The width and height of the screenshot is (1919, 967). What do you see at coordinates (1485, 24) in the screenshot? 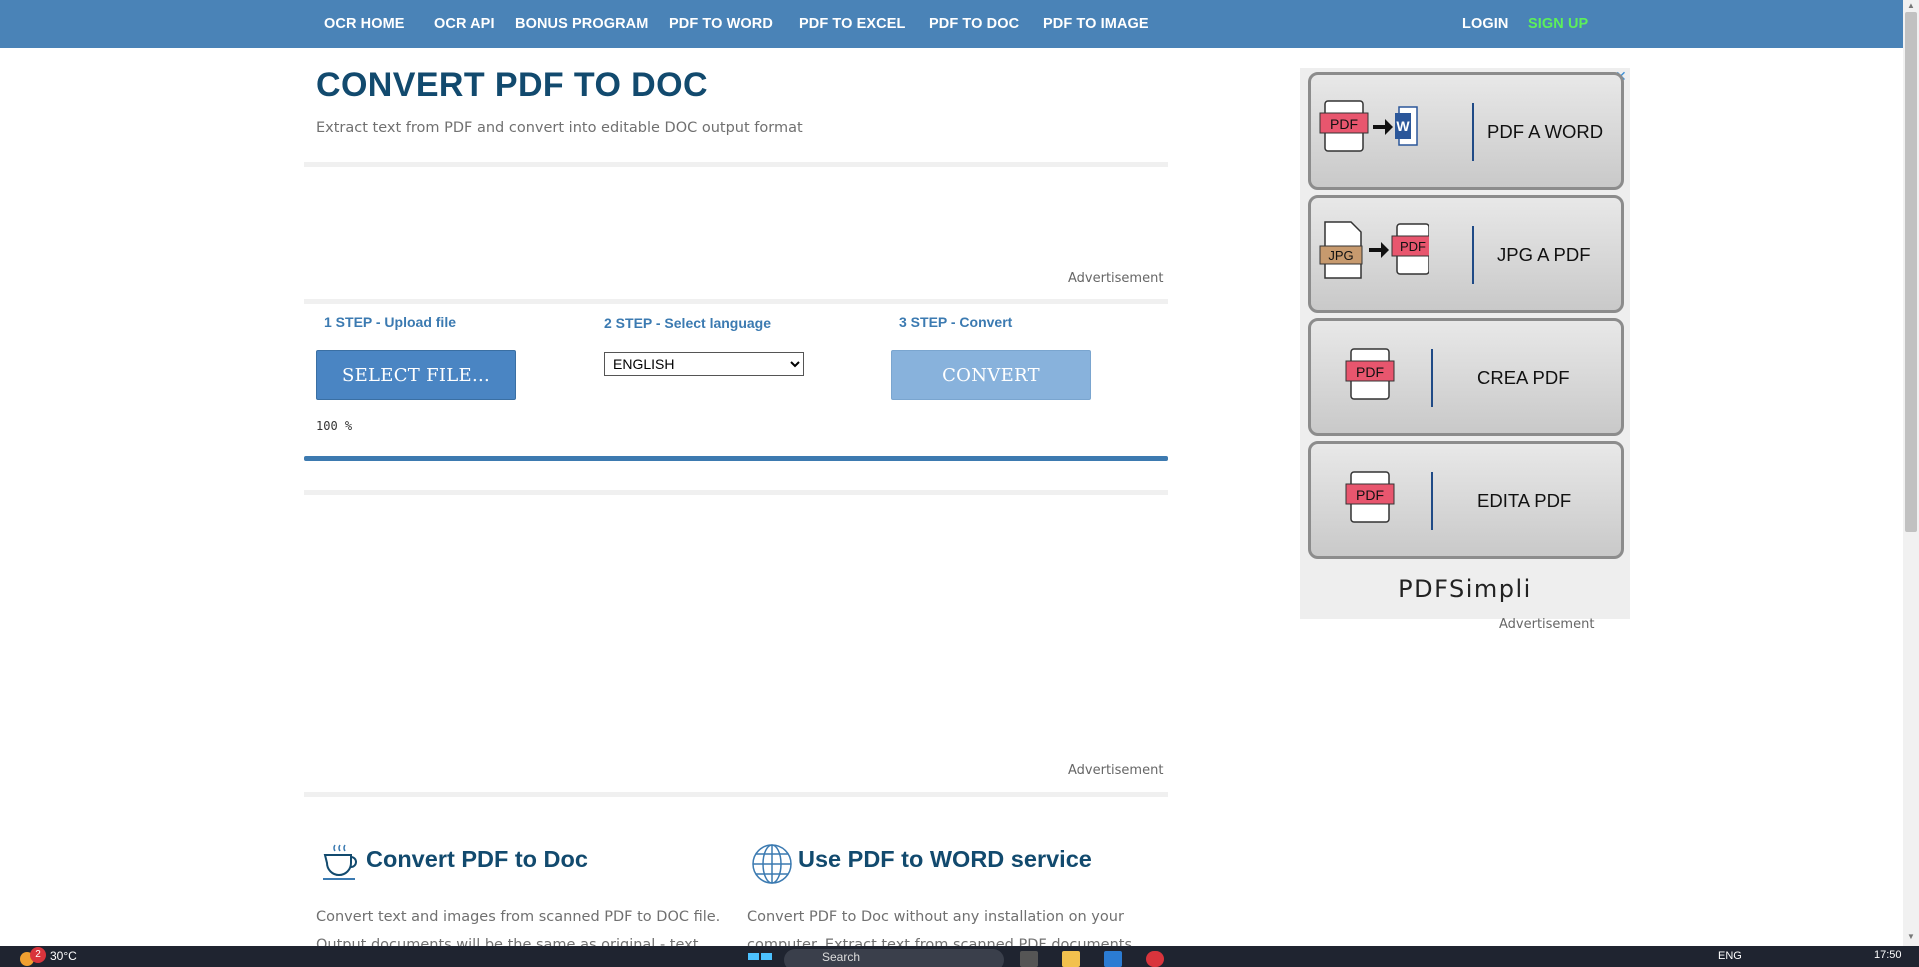
I see `login-link: LOGIN` at bounding box center [1485, 24].